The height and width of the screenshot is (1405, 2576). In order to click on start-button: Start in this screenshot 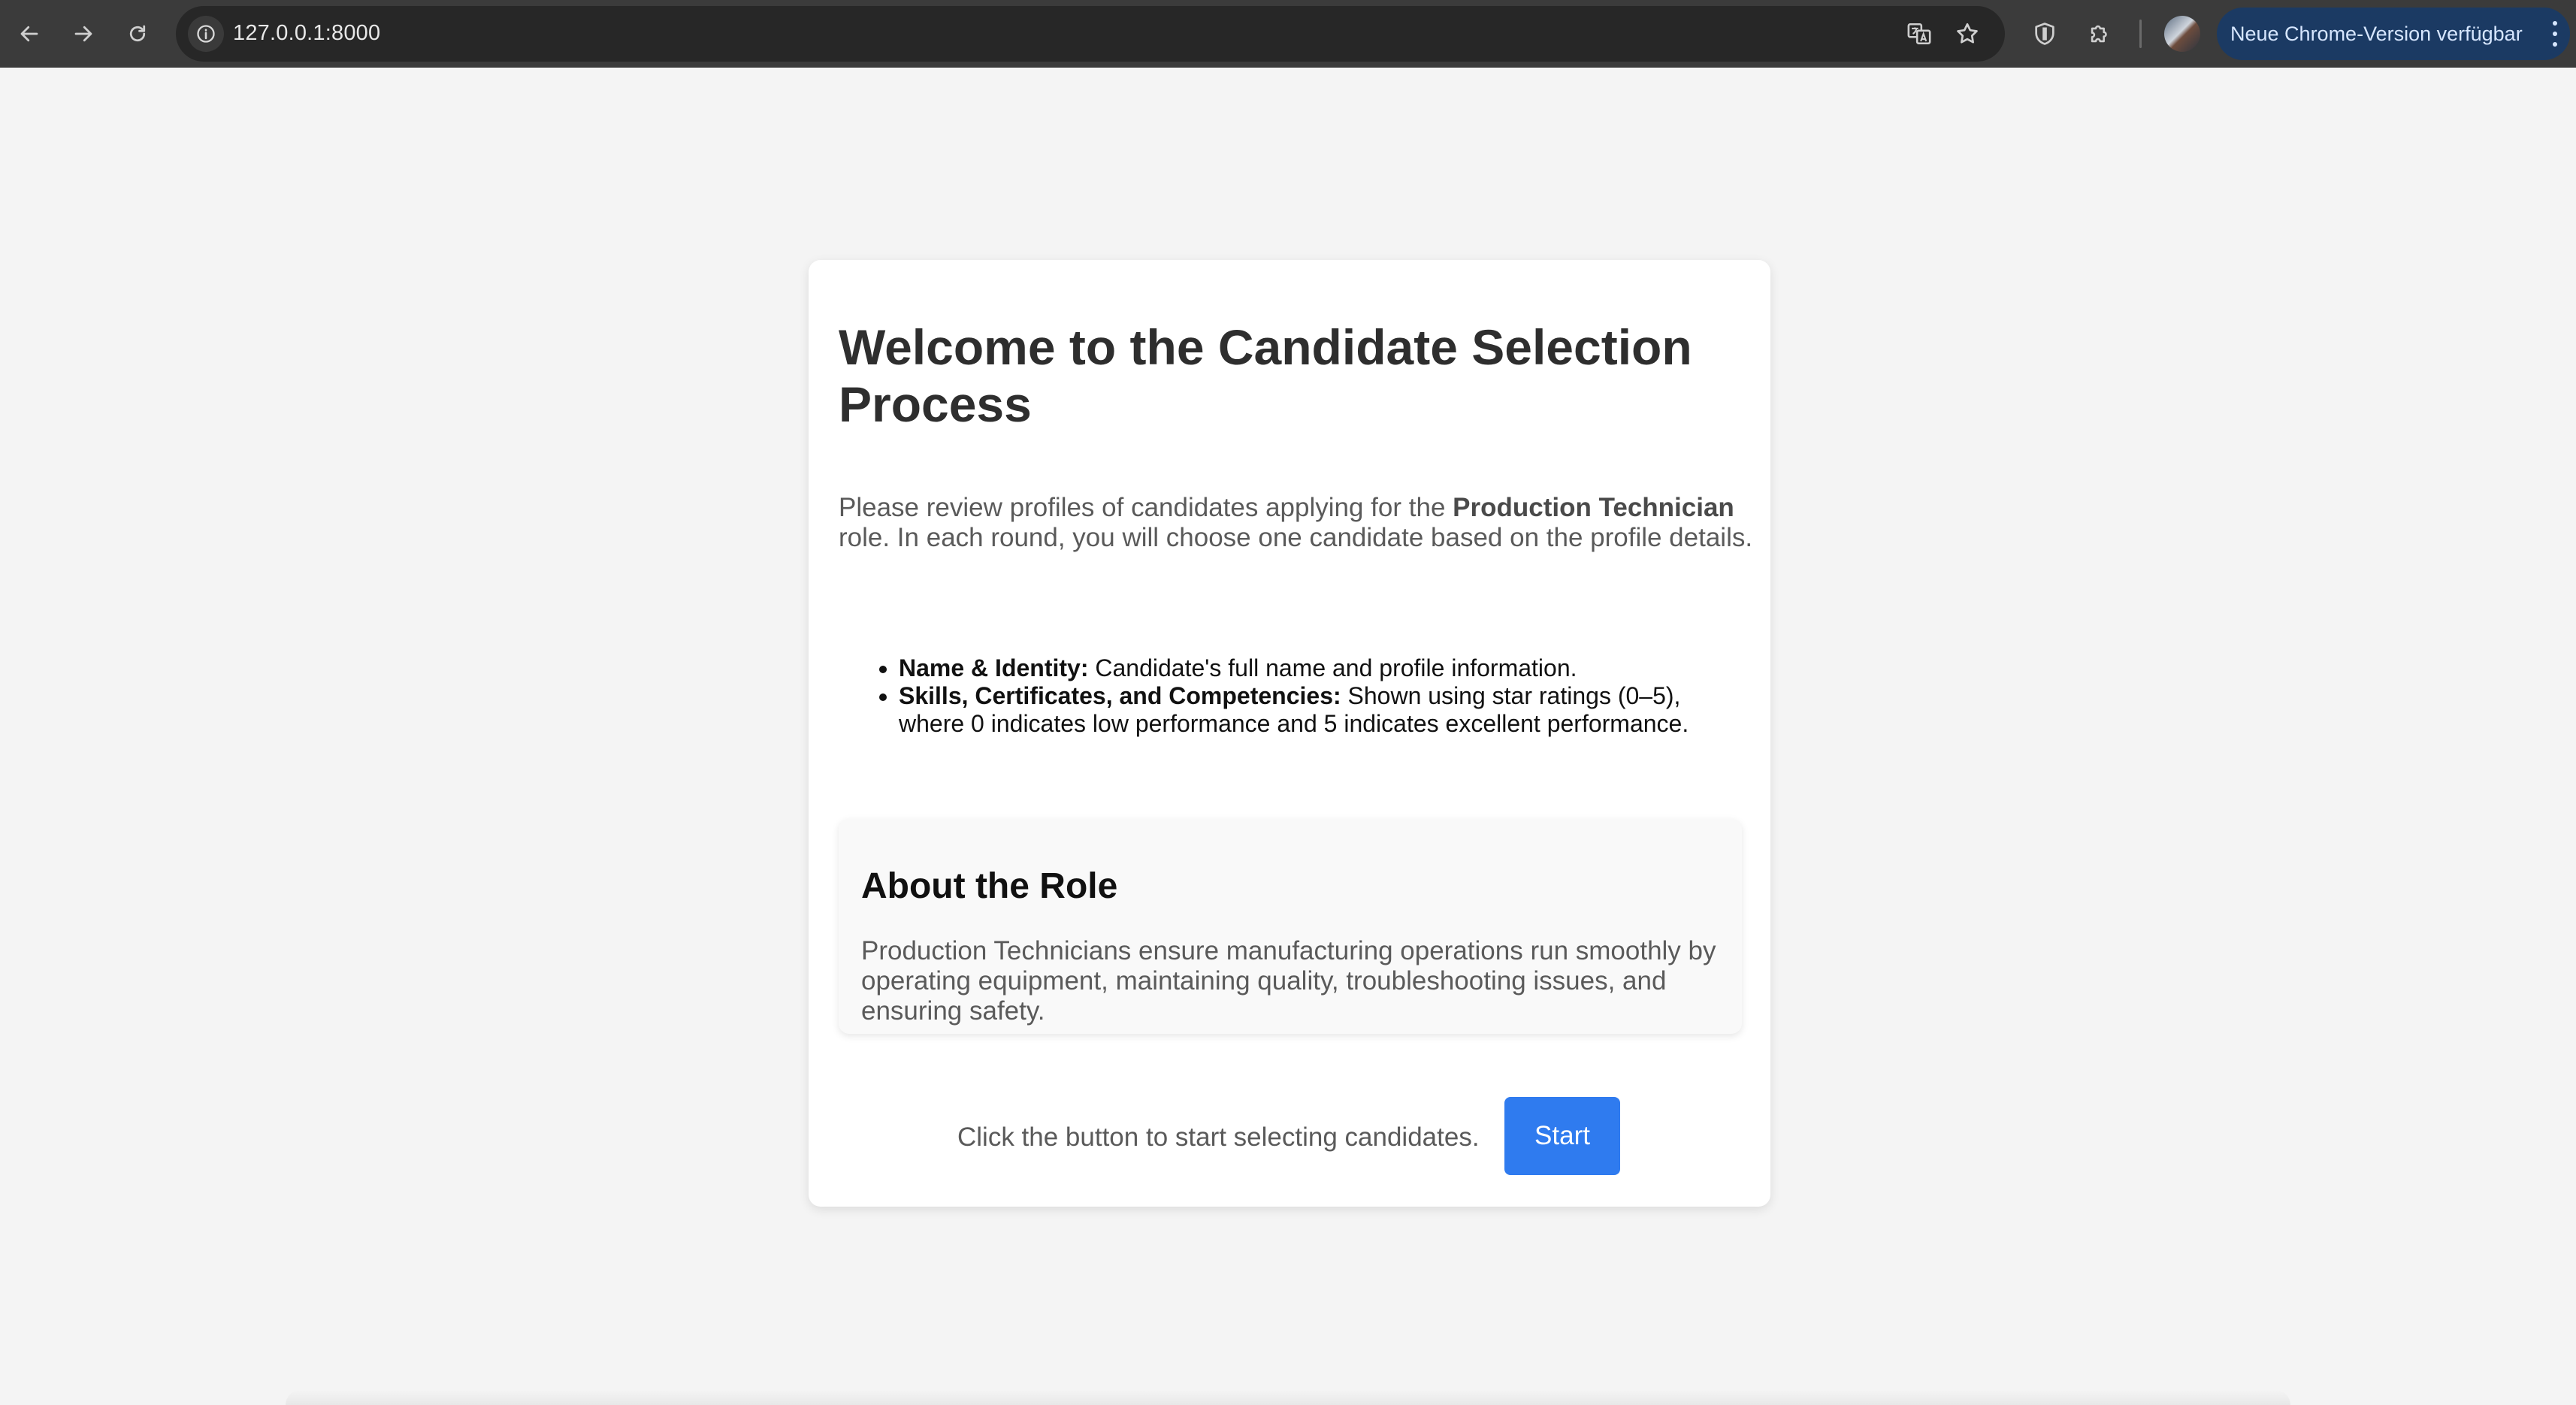, I will do `click(1562, 1136)`.